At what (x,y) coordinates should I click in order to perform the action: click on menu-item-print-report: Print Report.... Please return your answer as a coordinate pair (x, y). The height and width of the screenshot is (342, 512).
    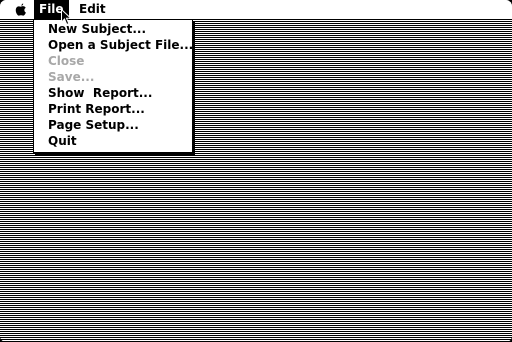
    Looking at the image, I should click on (113, 109).